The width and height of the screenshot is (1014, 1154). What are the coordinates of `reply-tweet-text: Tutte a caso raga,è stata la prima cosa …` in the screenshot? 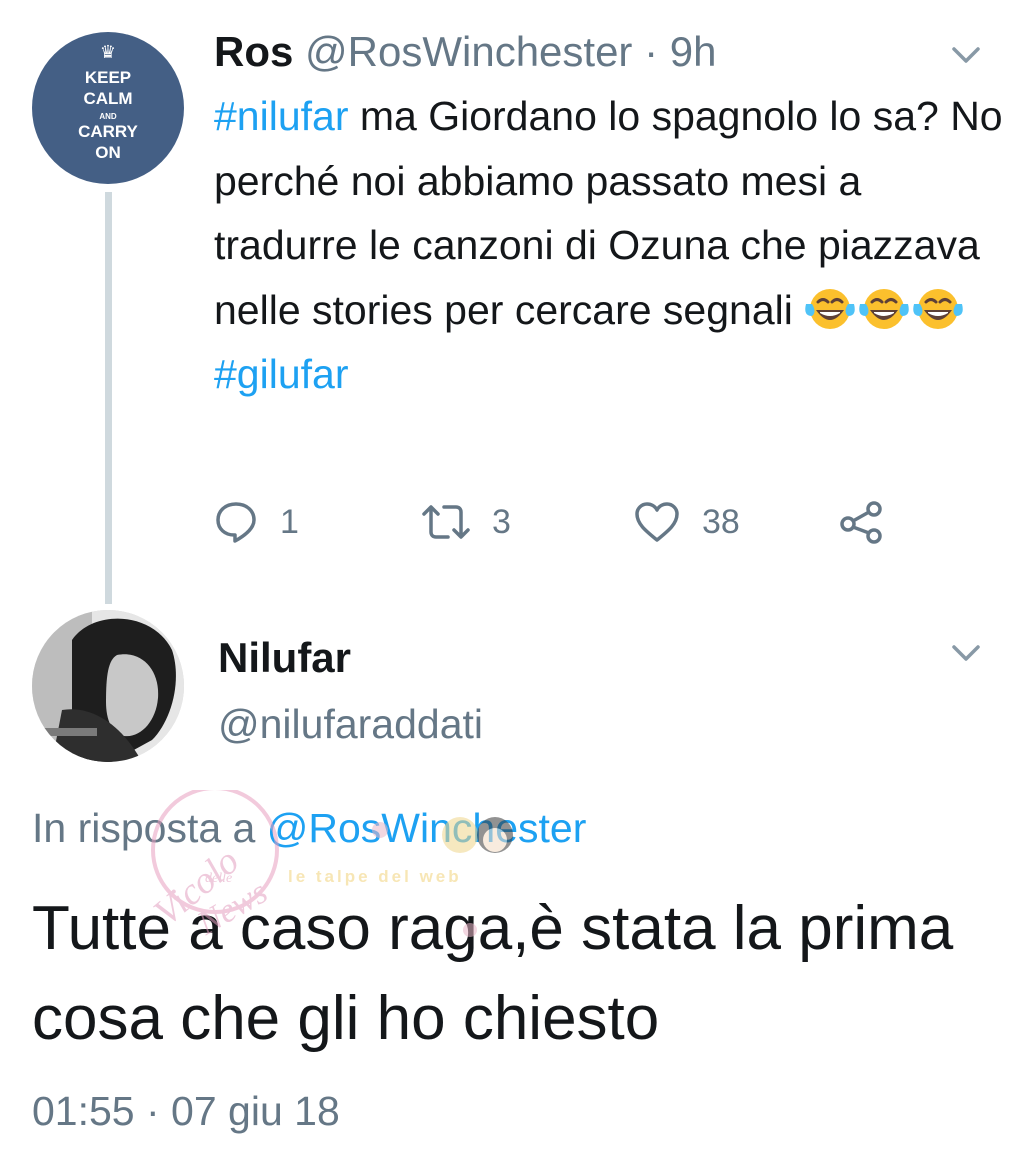 It's located at (493, 973).